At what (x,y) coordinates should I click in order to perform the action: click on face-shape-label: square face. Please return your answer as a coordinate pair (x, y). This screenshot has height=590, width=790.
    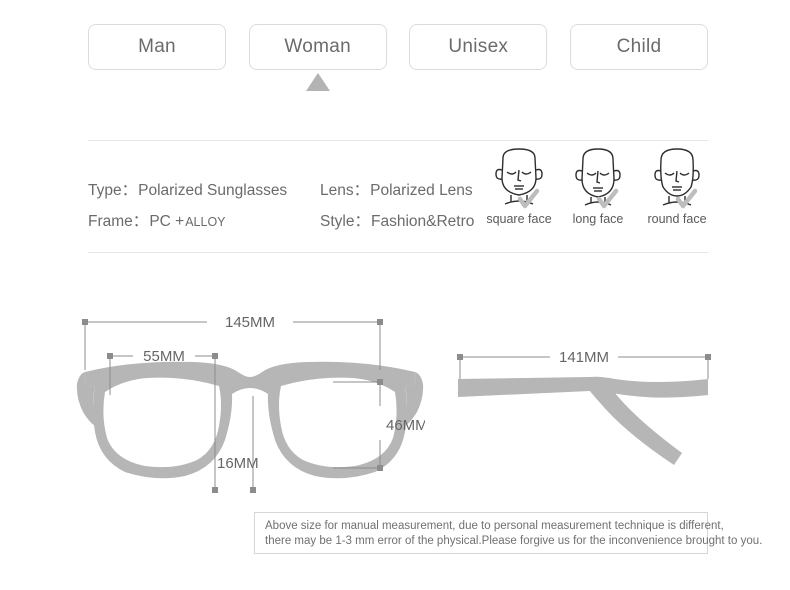
    Looking at the image, I should click on (519, 219).